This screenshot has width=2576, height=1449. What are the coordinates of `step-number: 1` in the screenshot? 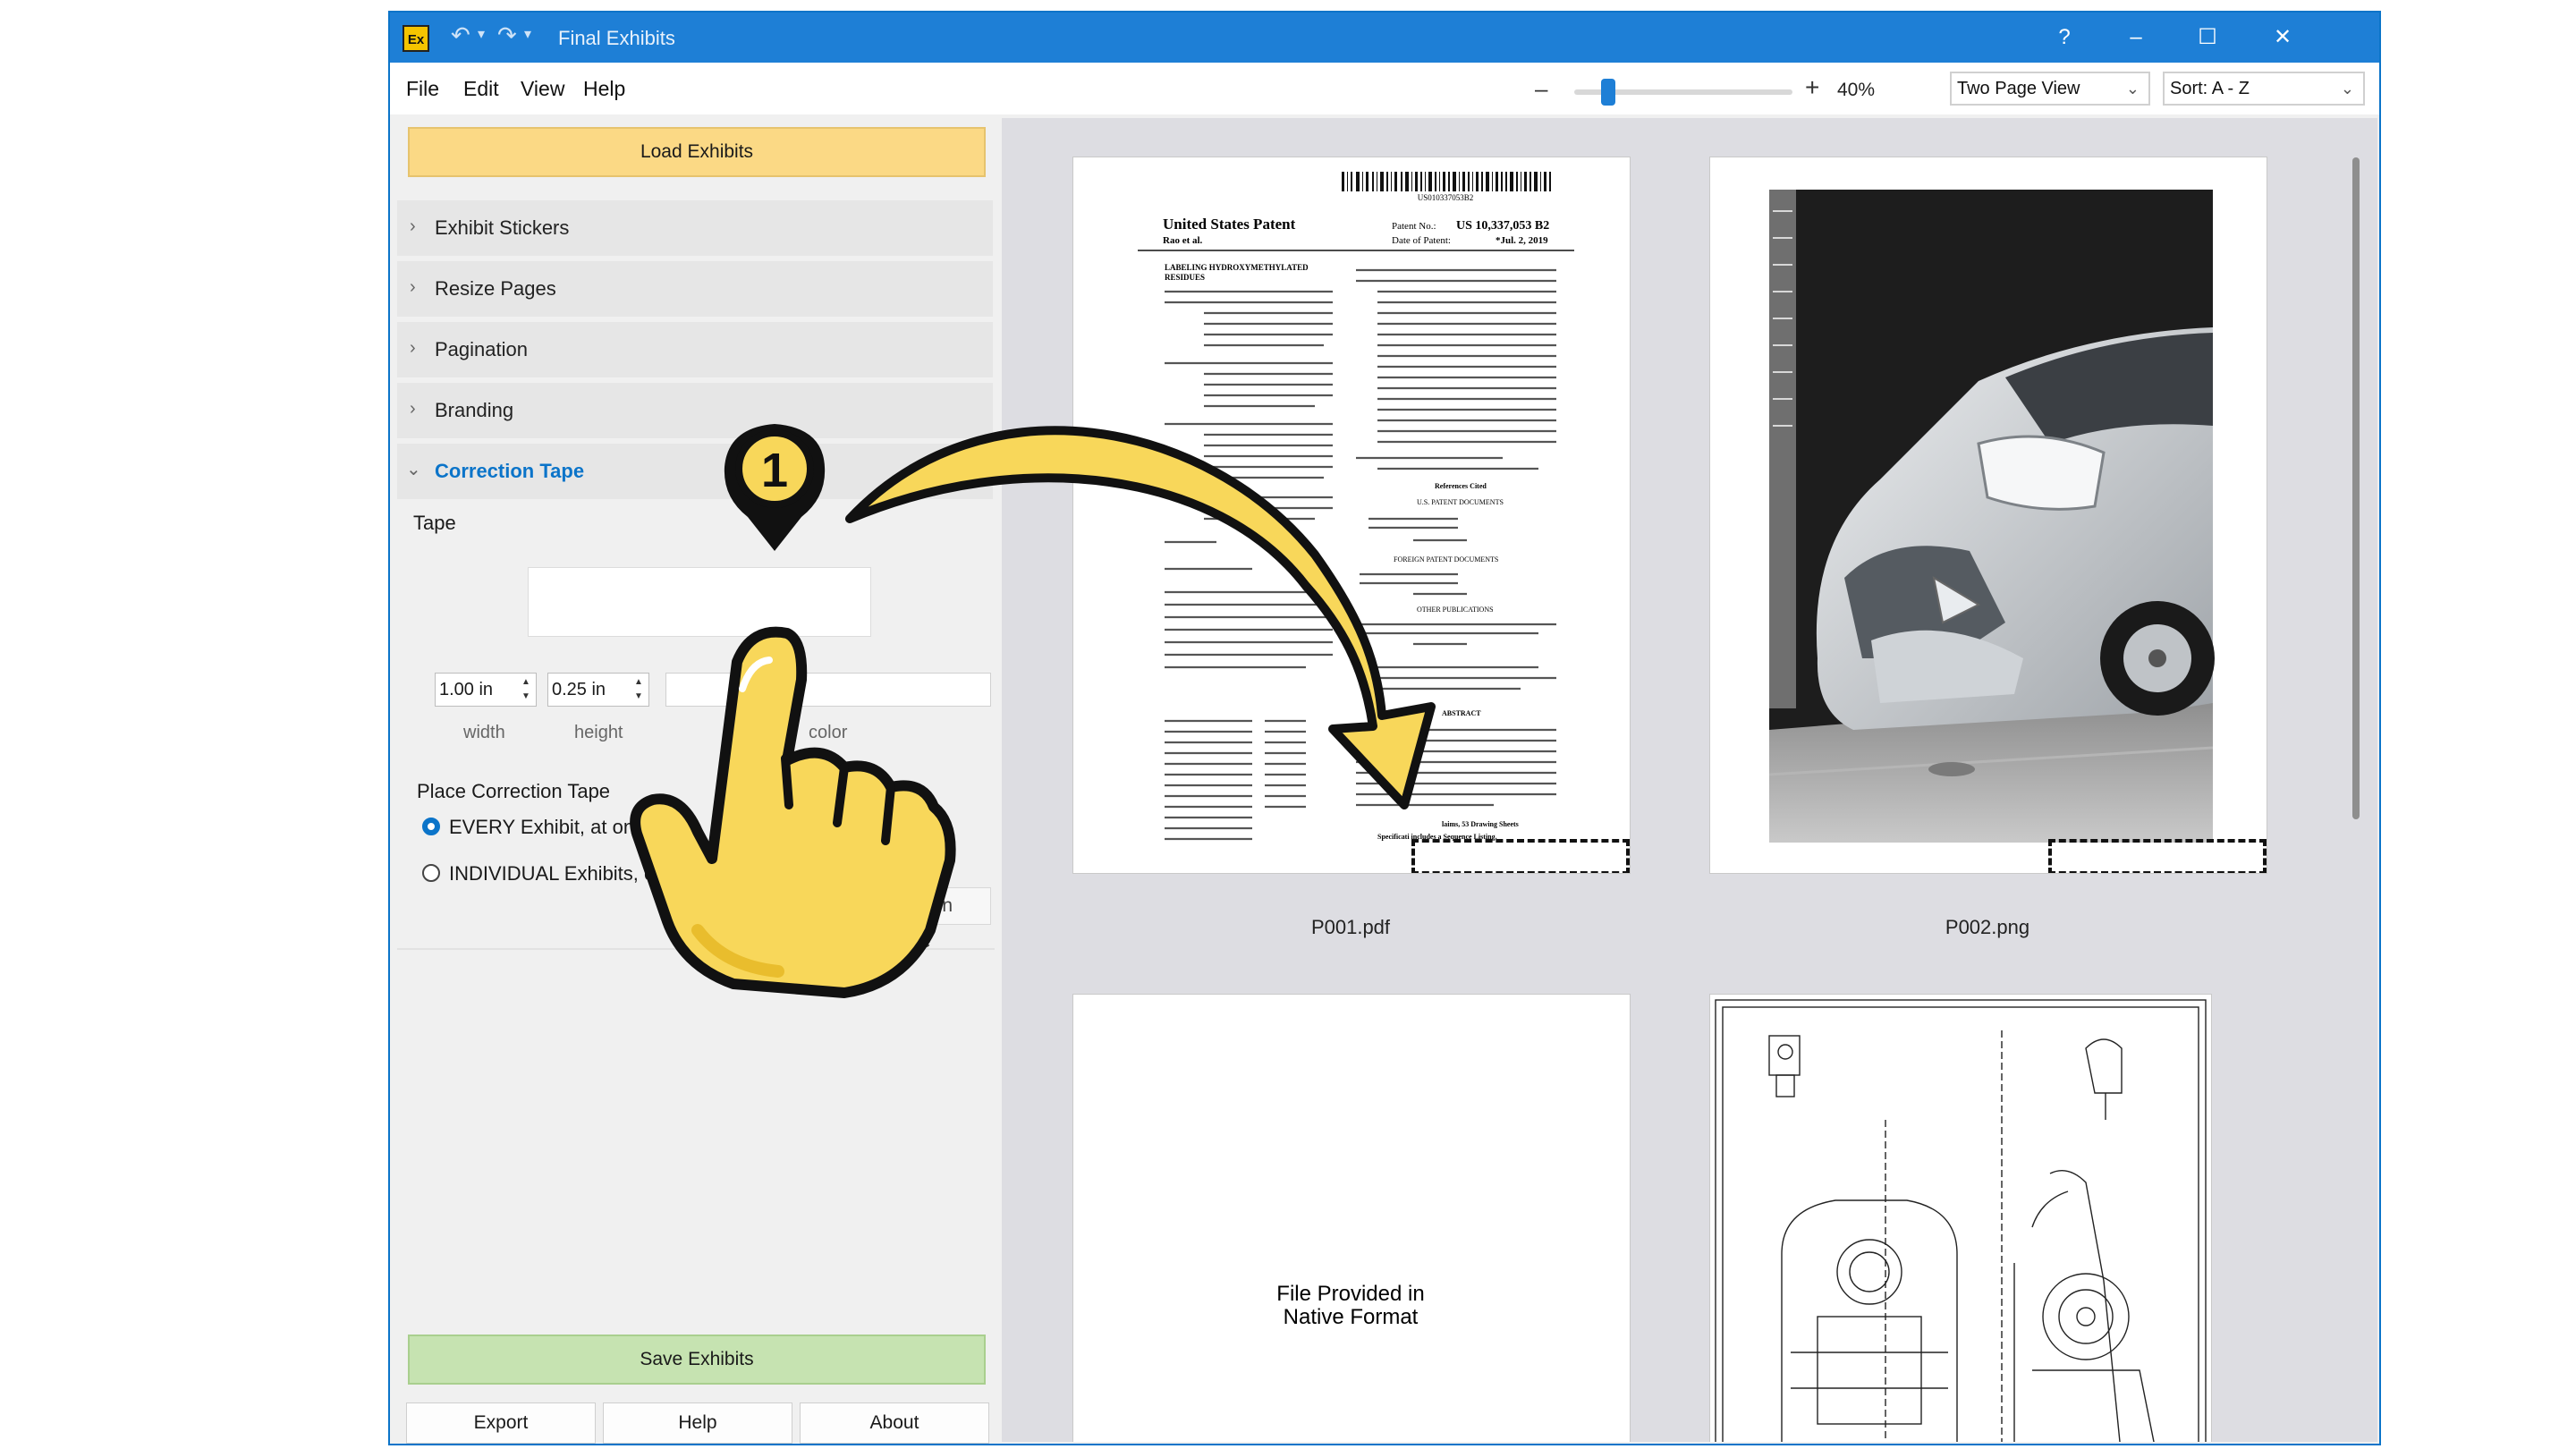 It's located at (774, 470).